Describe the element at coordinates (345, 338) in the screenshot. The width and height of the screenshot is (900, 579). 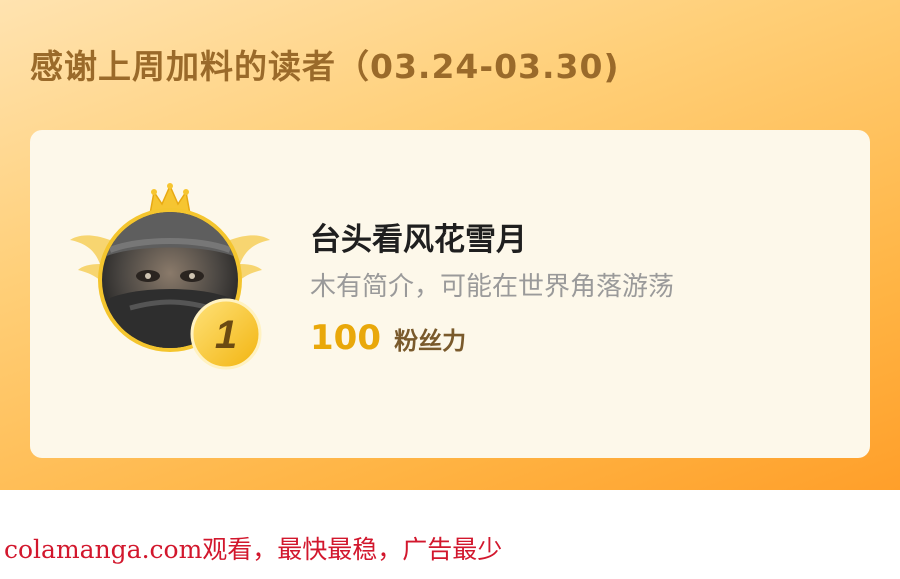
I see `fan-power-value: 100` at that location.